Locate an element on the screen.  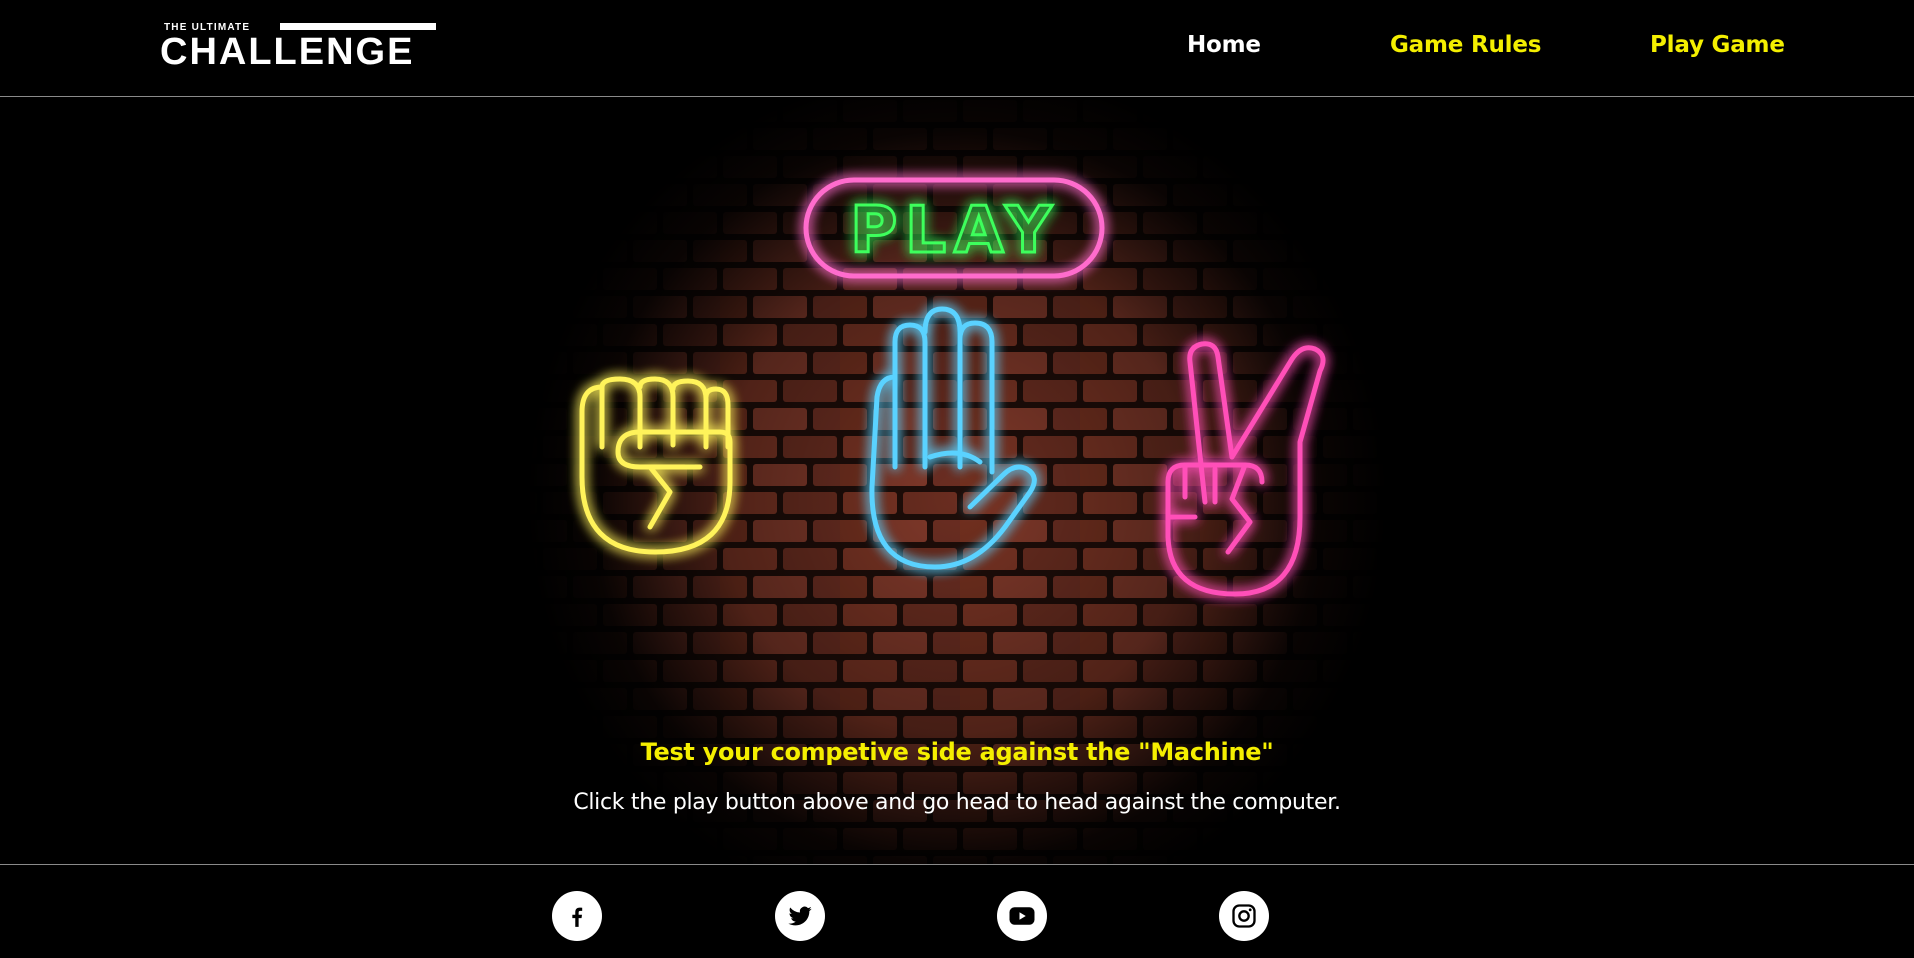
nav-home: Home is located at coordinates (1224, 45).